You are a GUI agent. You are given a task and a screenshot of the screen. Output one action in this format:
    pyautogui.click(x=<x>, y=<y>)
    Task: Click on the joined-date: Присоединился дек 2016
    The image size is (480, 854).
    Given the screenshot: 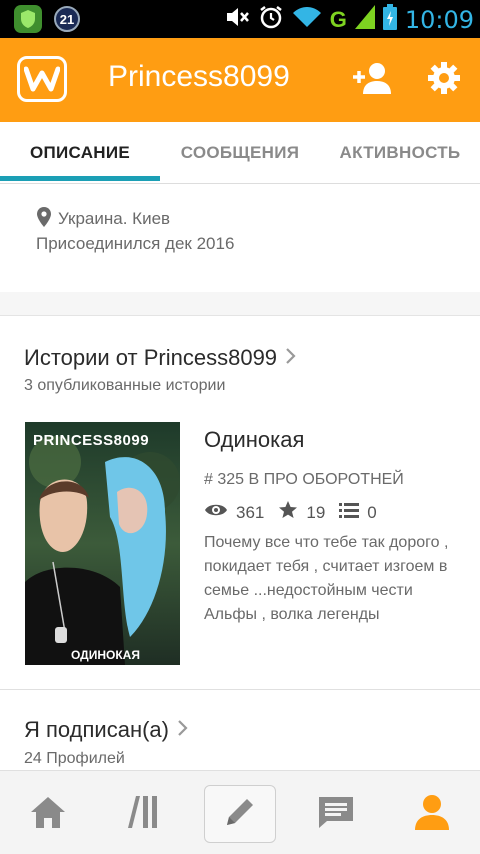 What is the action you would take?
    pyautogui.click(x=135, y=243)
    